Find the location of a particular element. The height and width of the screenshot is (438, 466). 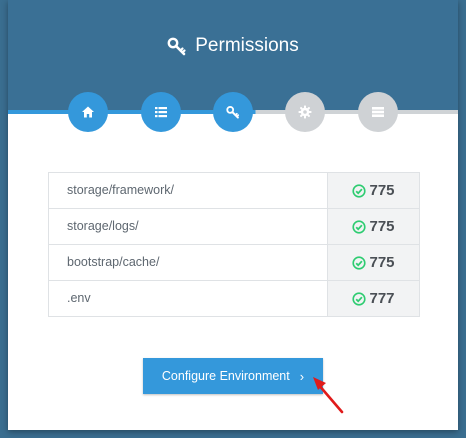

gear-icon is located at coordinates (305, 112).